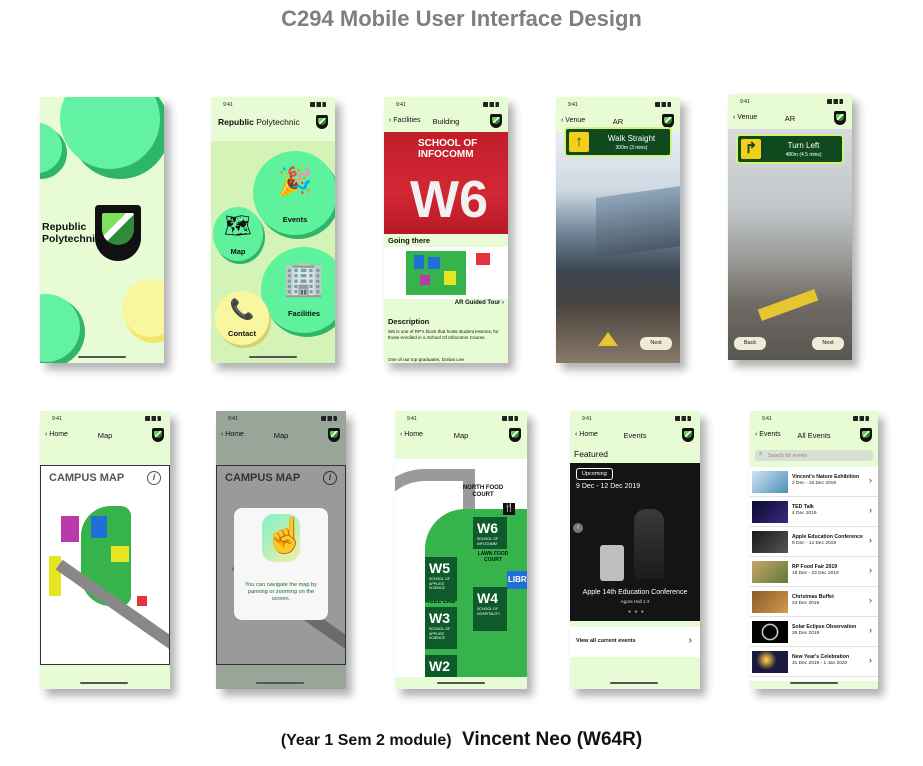 The height and width of the screenshot is (766, 923). Describe the element at coordinates (814, 455) in the screenshot. I see `search-bar: ⌕ Search for events` at that location.